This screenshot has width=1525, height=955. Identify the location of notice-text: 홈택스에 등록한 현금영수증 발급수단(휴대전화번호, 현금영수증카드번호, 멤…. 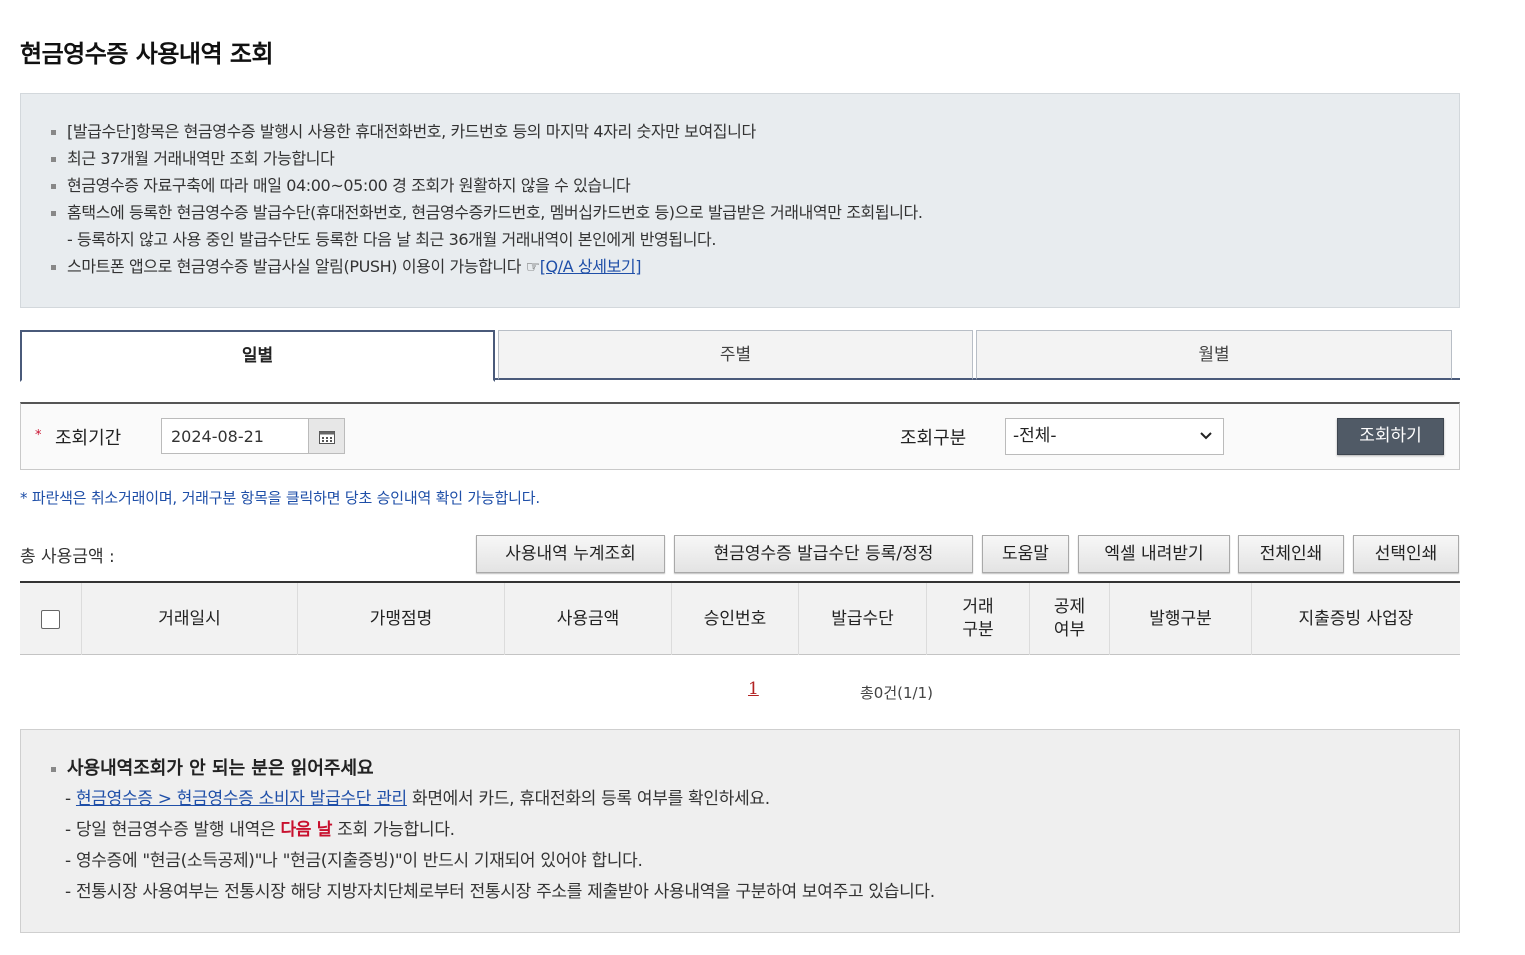
(495, 212).